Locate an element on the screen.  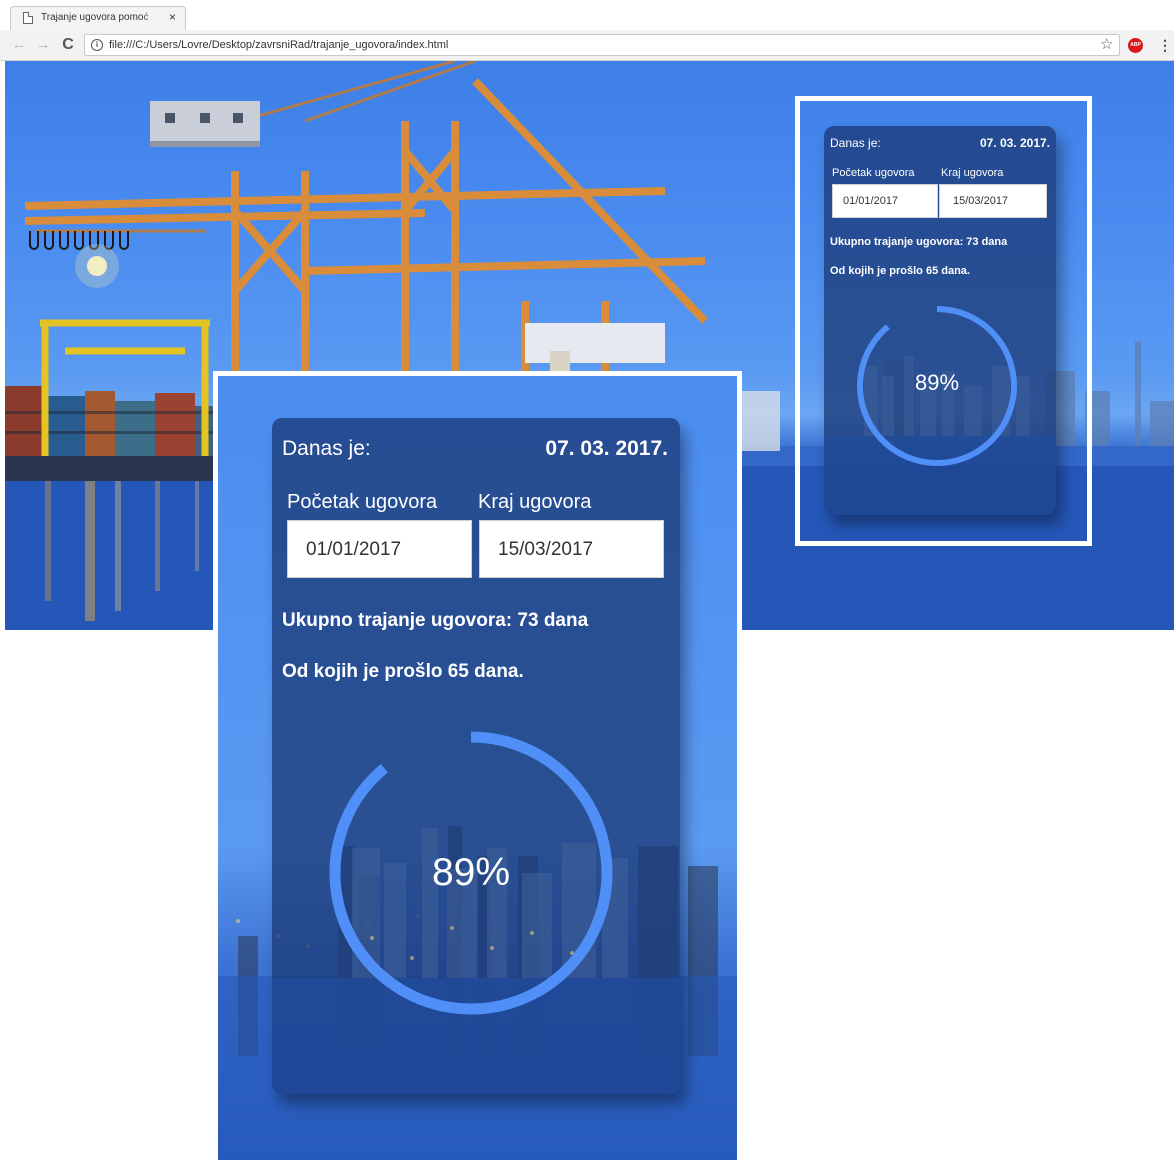
menu-icon: ⋮ is located at coordinates (1165, 45).